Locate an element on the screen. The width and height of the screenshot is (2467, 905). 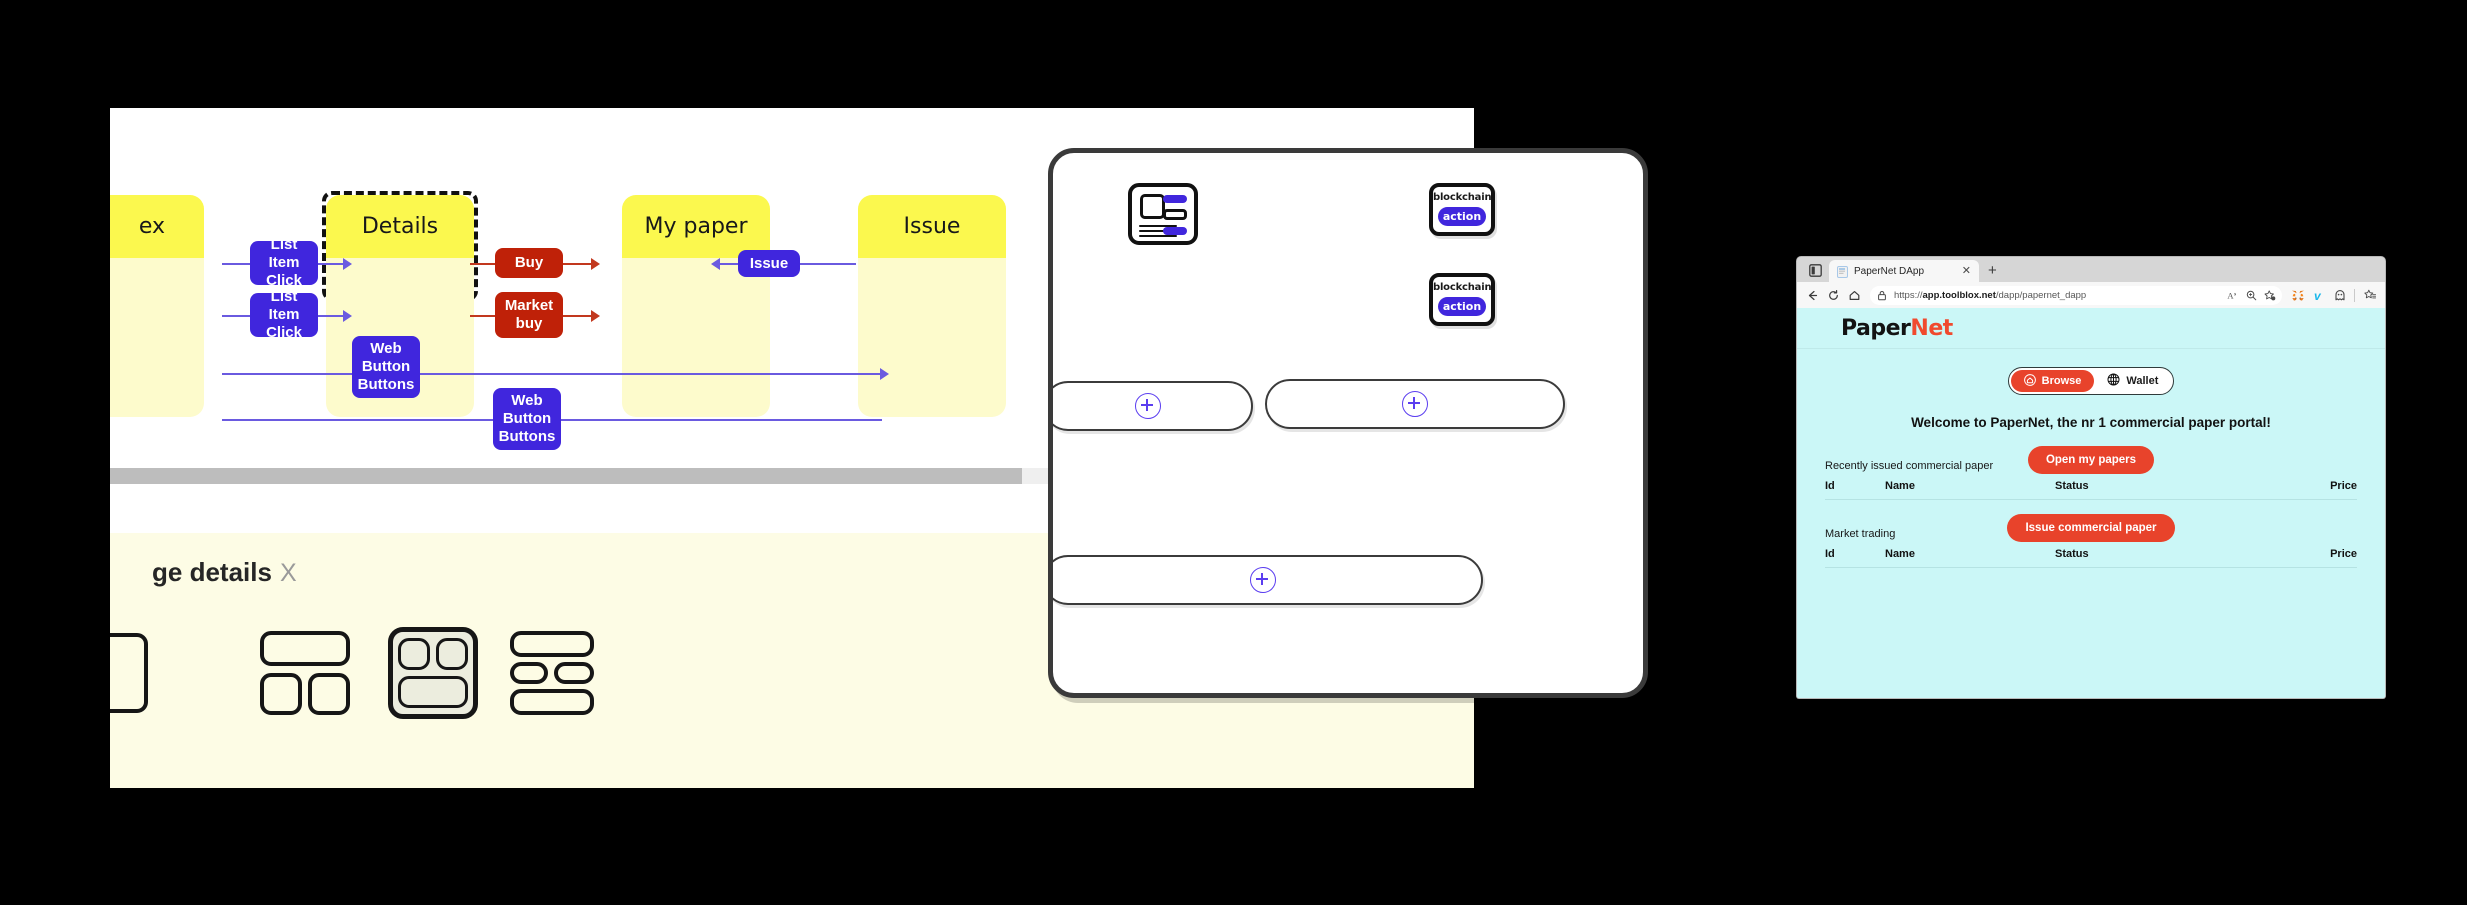
page-details-title: ge details X is located at coordinates (224, 572).